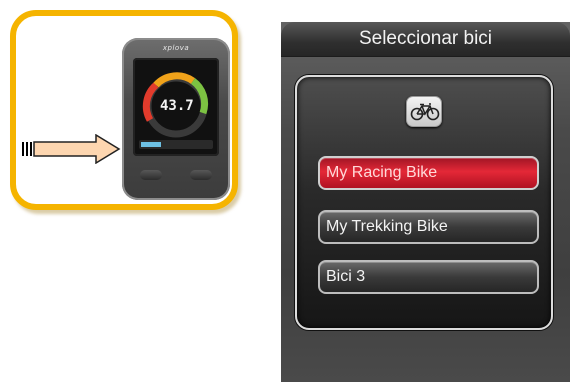 The height and width of the screenshot is (382, 570). I want to click on bike-option-bici-3: Bici 3, so click(428, 277).